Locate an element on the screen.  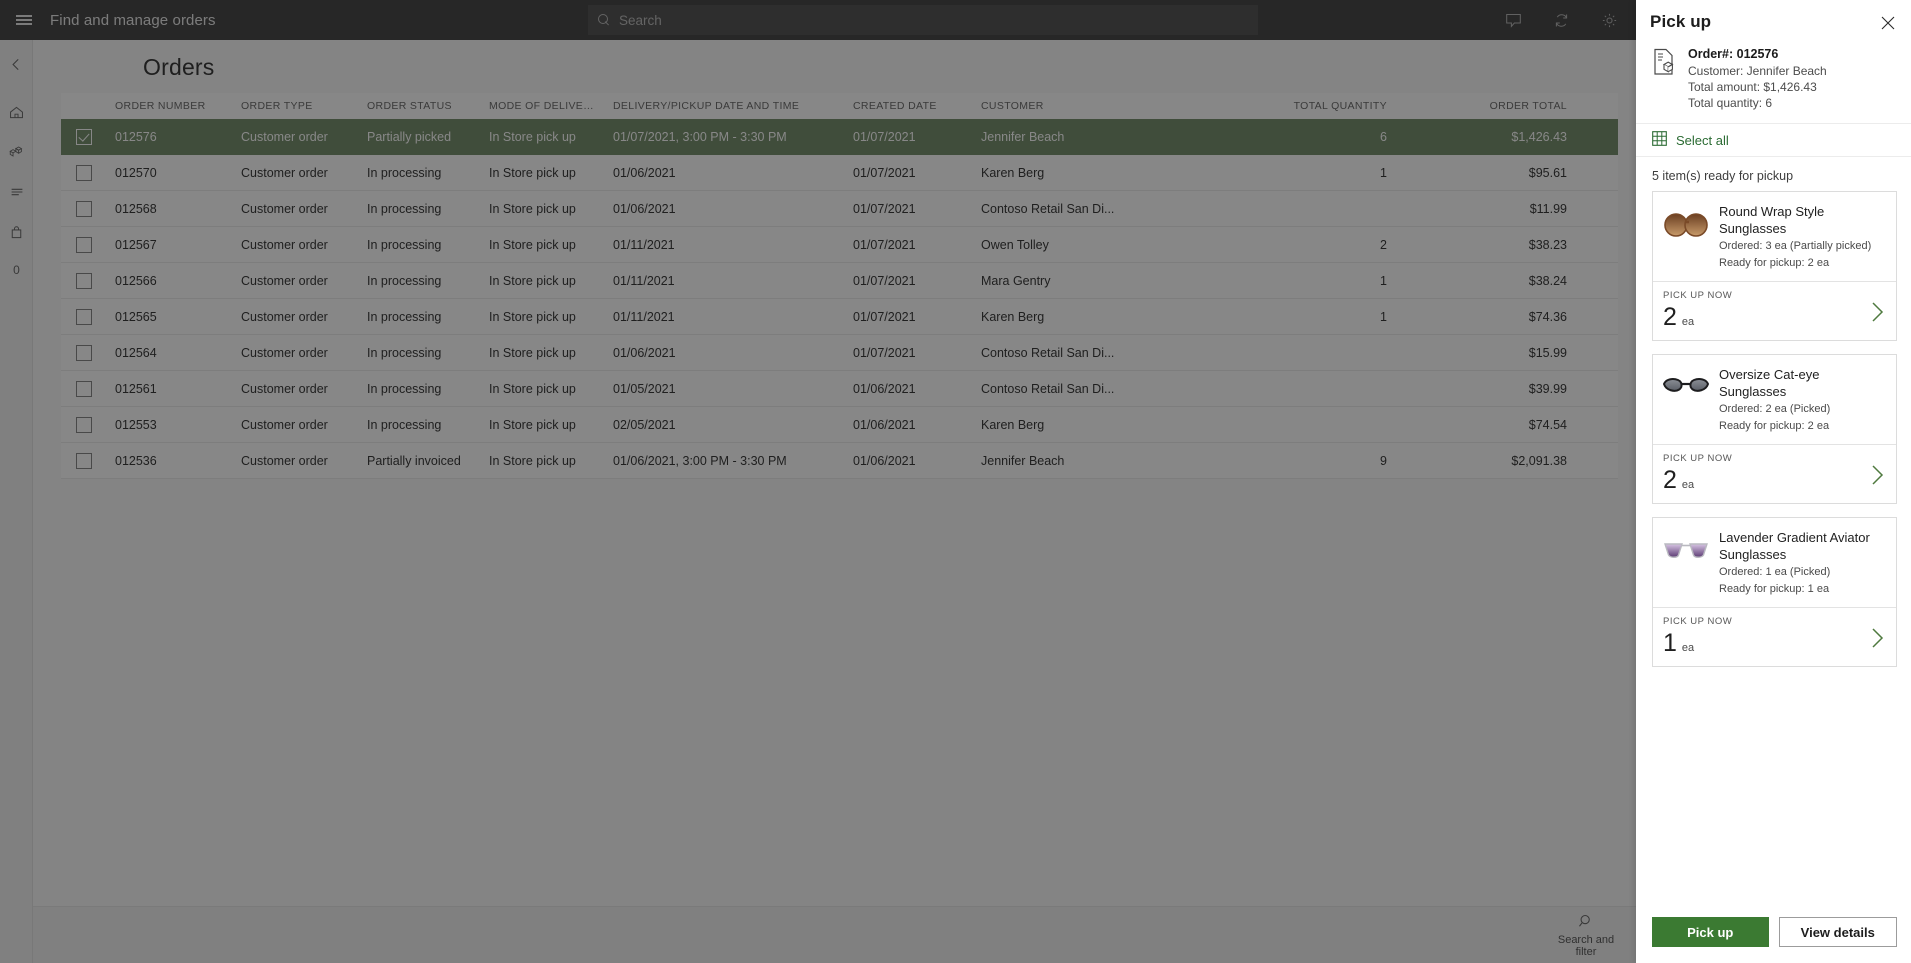
topbar-icon-group is located at coordinates (1561, 20).